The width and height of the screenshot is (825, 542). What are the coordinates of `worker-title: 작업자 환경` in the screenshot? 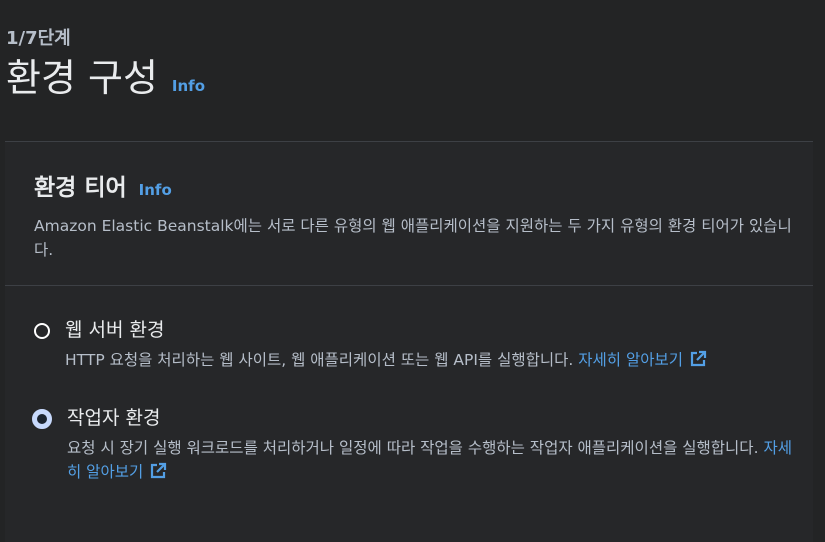 It's located at (114, 418).